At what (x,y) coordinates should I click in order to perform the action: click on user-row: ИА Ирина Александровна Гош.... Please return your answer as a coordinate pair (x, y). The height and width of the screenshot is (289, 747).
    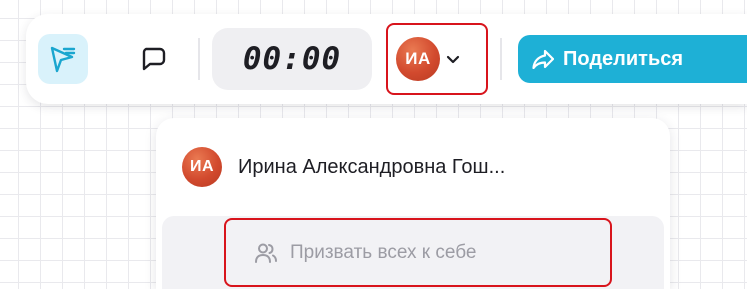
    Looking at the image, I should click on (343, 167).